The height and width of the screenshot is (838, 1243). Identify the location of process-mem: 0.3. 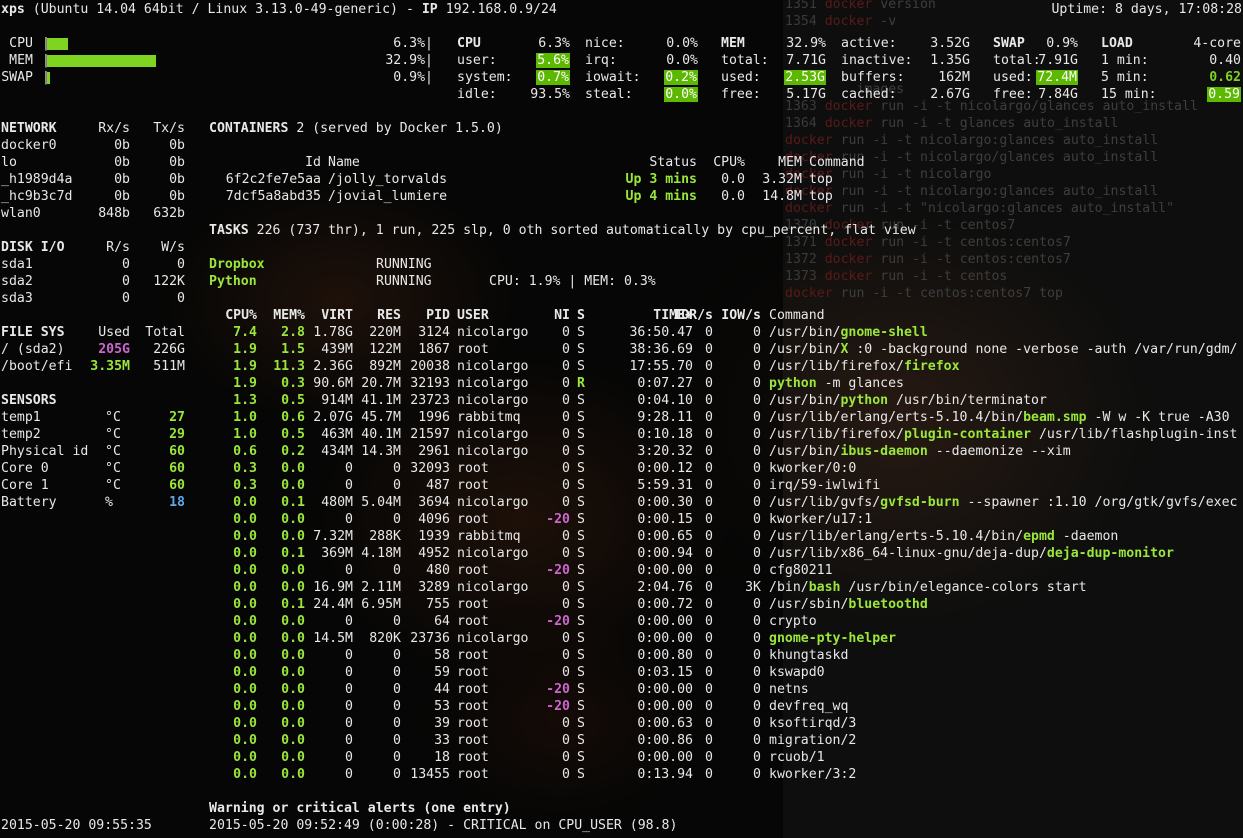
(282, 383).